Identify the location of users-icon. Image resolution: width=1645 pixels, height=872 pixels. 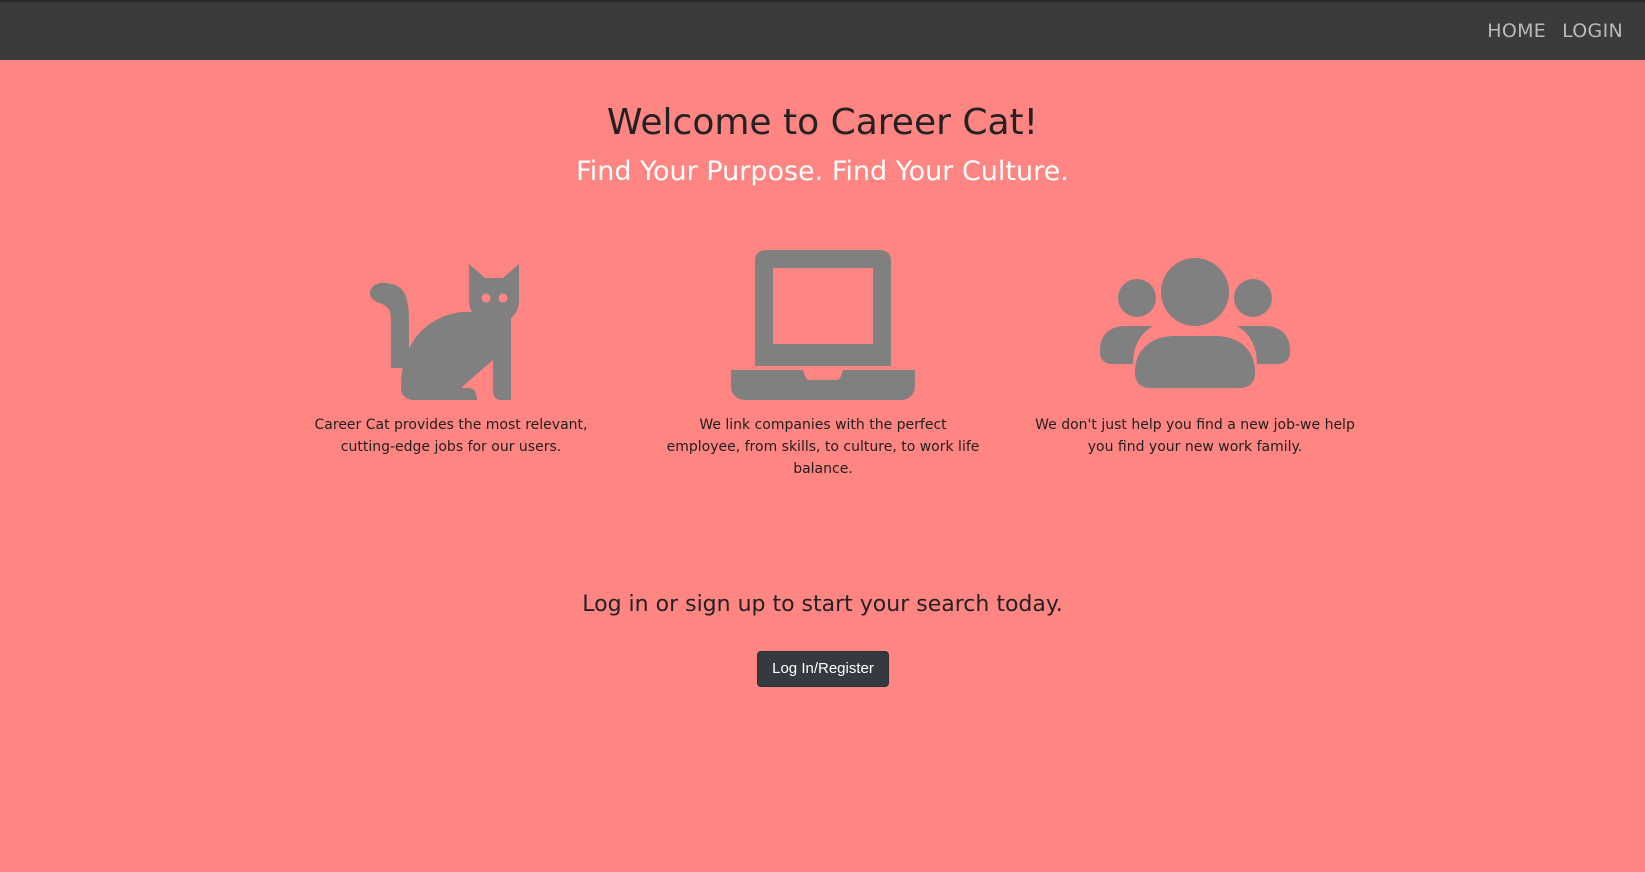
(1195, 323).